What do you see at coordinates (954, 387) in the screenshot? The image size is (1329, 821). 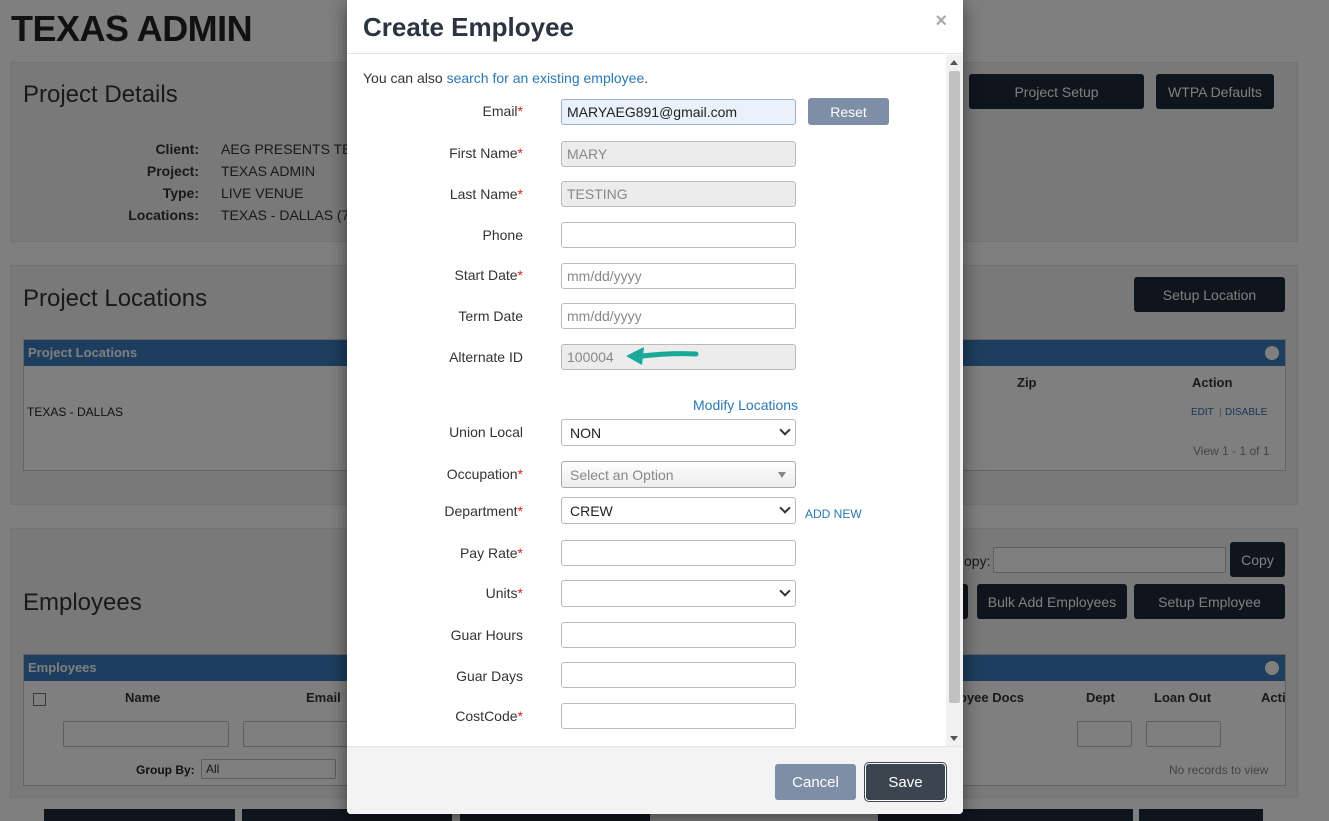 I see `scroll-thumb` at bounding box center [954, 387].